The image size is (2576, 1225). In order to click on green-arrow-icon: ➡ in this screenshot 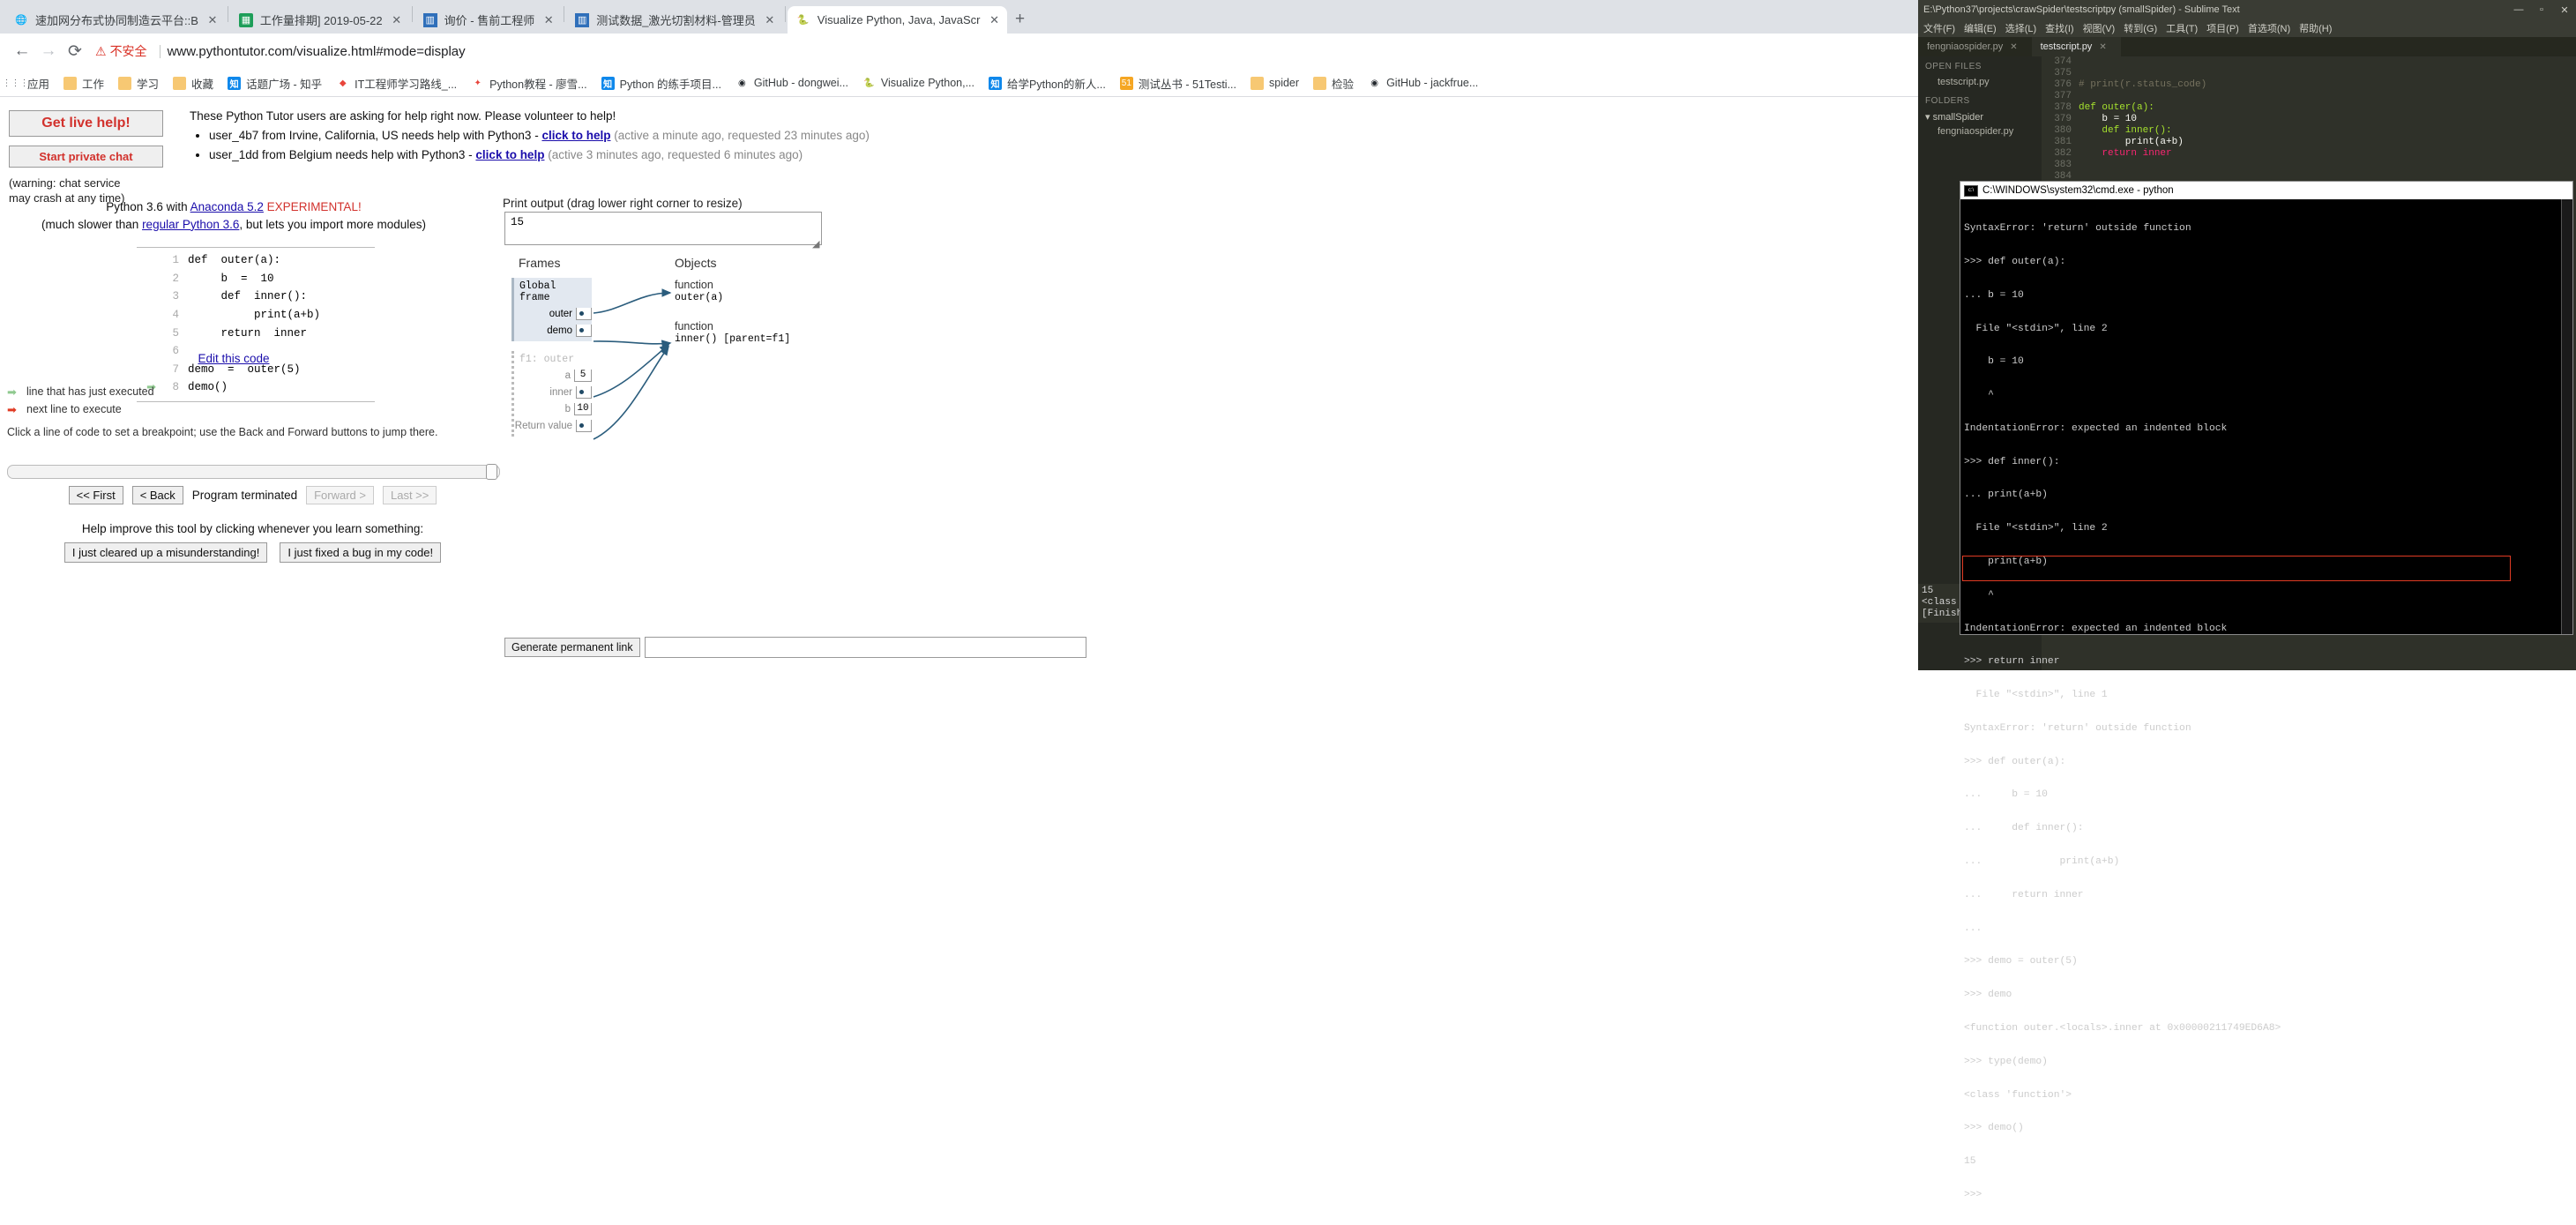, I will do `click(12, 392)`.